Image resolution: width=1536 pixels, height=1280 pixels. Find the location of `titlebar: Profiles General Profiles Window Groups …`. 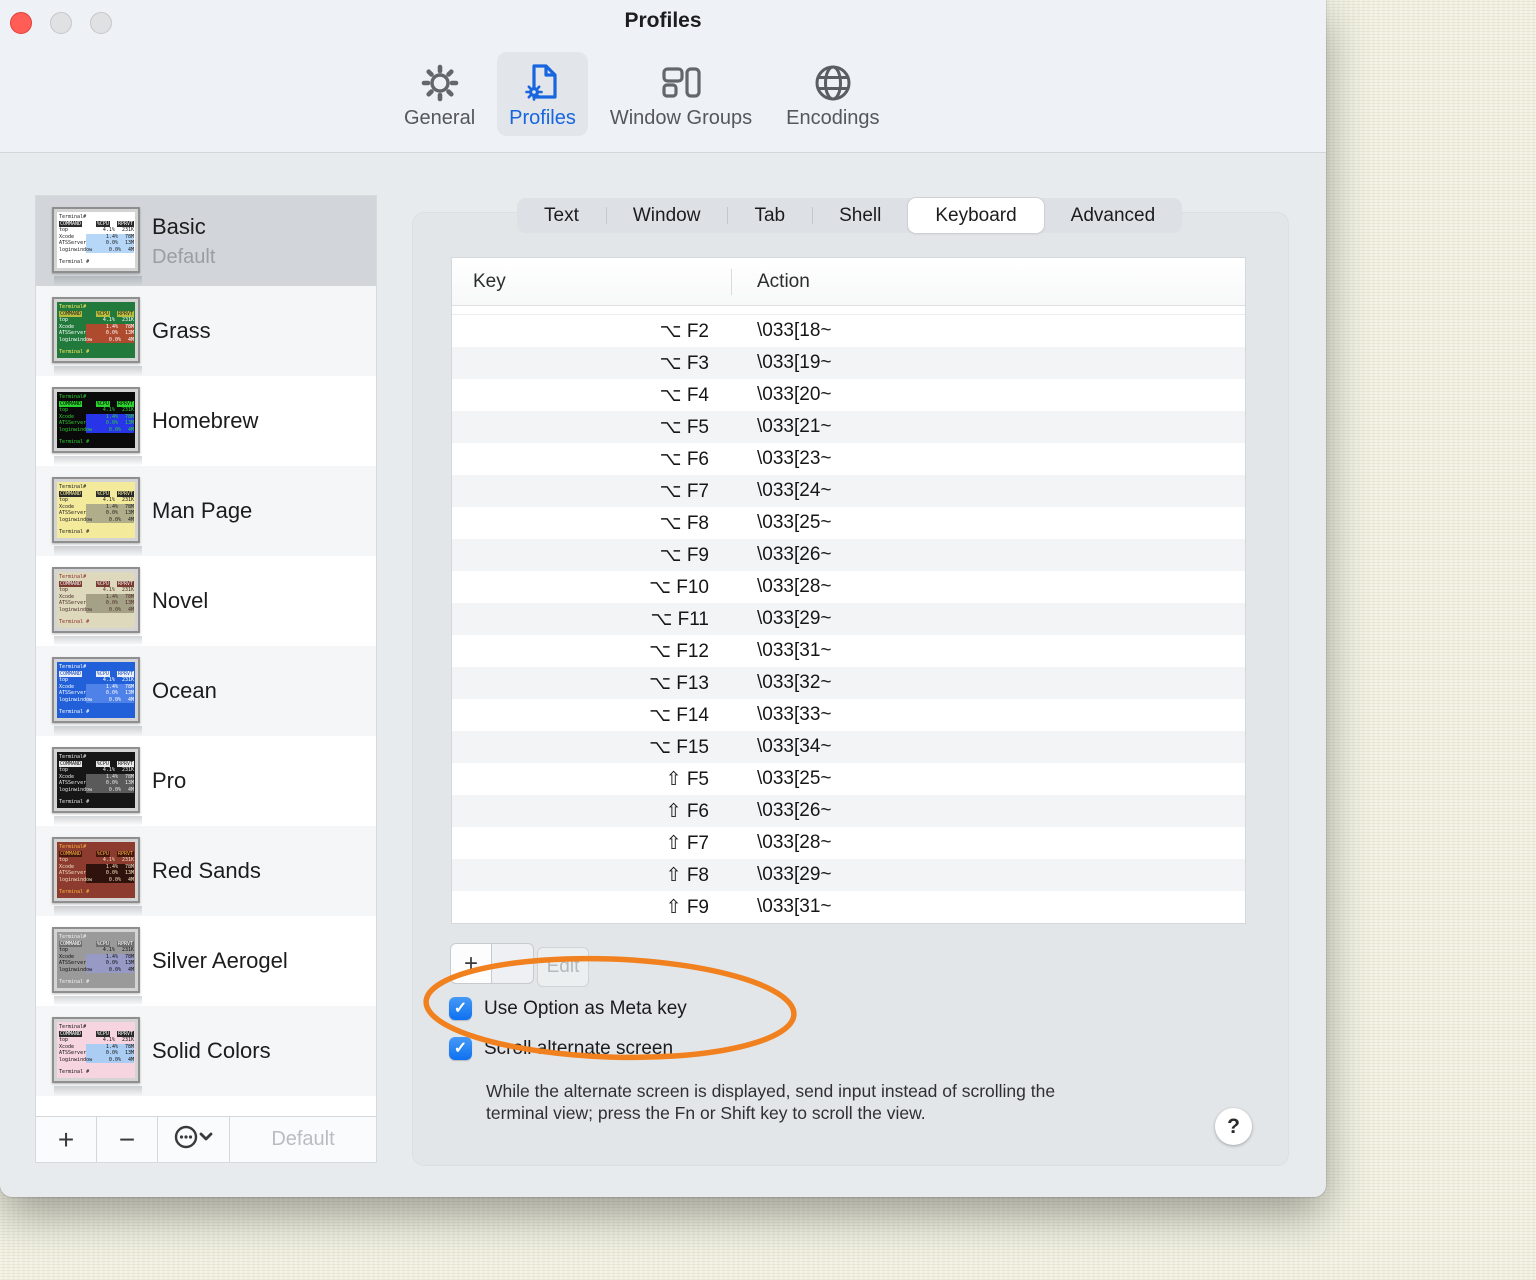

titlebar: Profiles General Profiles Window Groups … is located at coordinates (663, 76).